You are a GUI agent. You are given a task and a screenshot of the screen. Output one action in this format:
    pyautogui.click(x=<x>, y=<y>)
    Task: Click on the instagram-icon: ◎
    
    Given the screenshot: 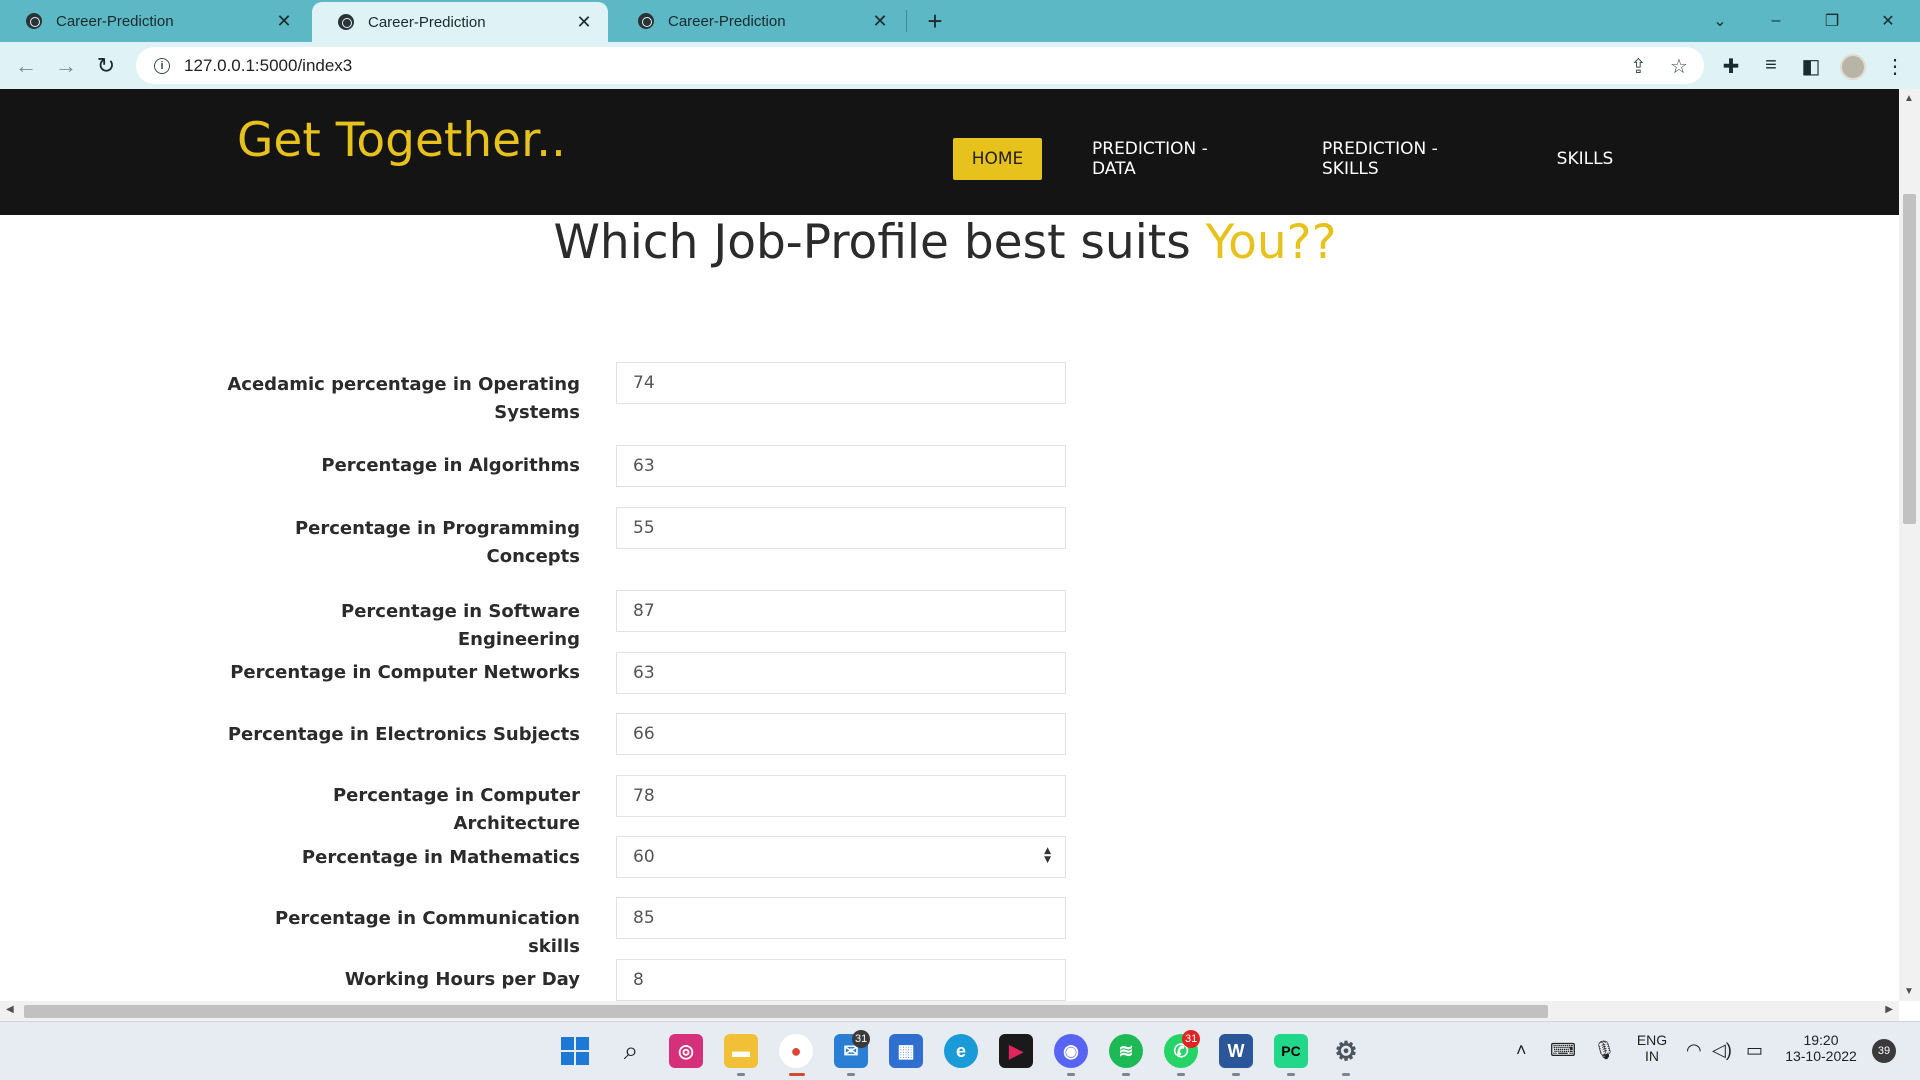 What is the action you would take?
    pyautogui.click(x=686, y=1051)
    